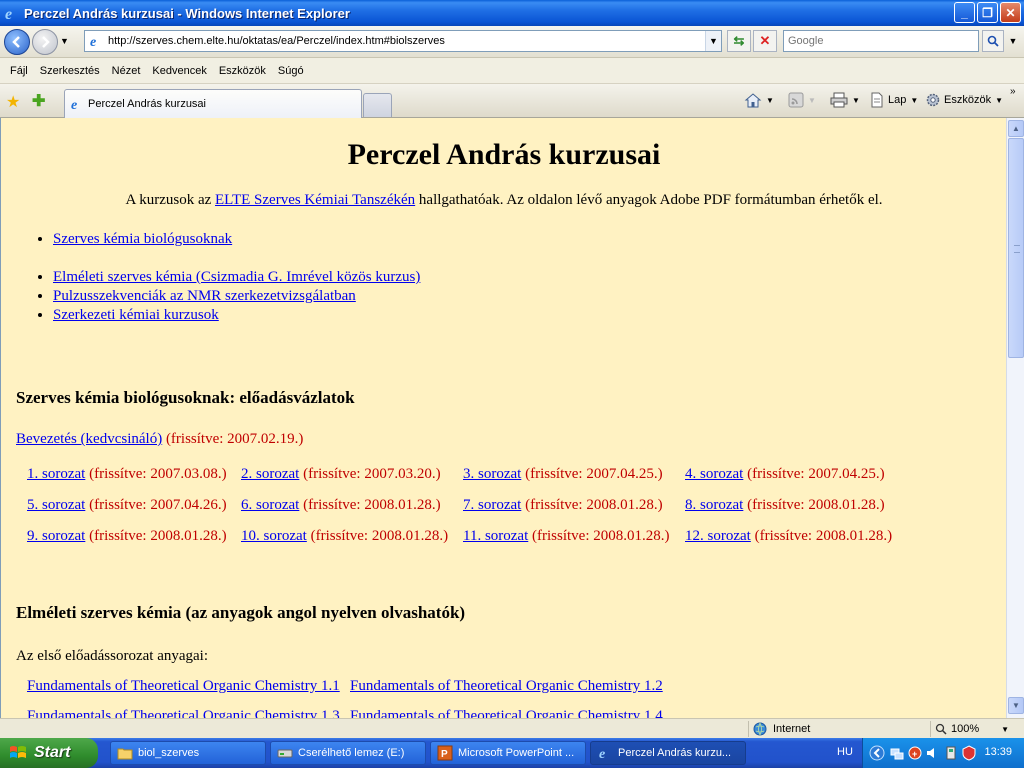  Describe the element at coordinates (274, 536) in the screenshot. I see `series-link: 10. sorozat` at that location.